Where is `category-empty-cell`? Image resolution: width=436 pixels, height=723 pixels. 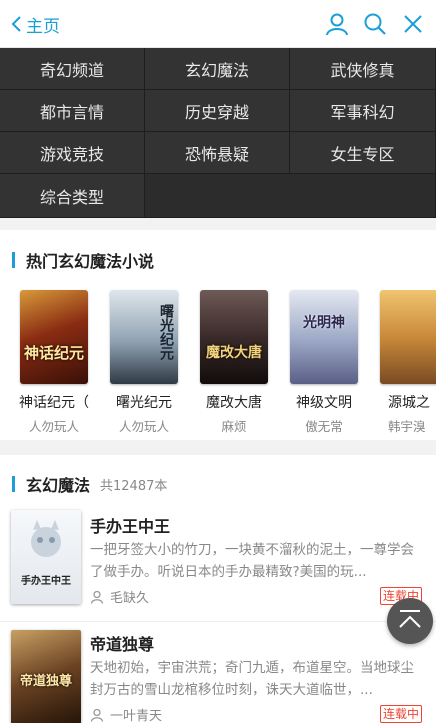
category-empty-cell is located at coordinates (290, 196).